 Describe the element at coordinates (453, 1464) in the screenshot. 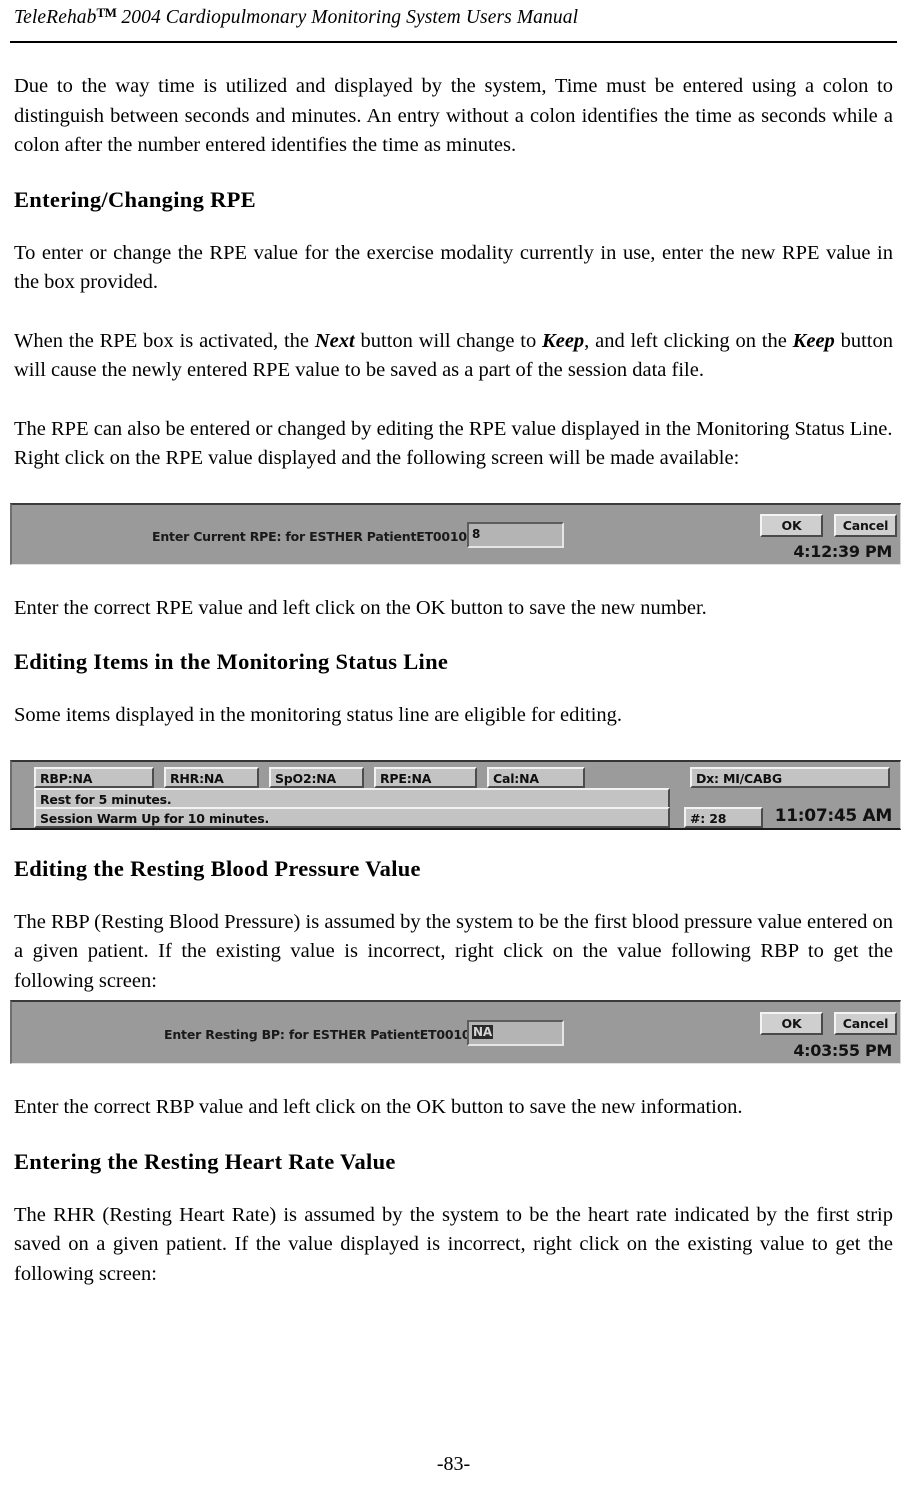

I see `page-number: -83-` at that location.